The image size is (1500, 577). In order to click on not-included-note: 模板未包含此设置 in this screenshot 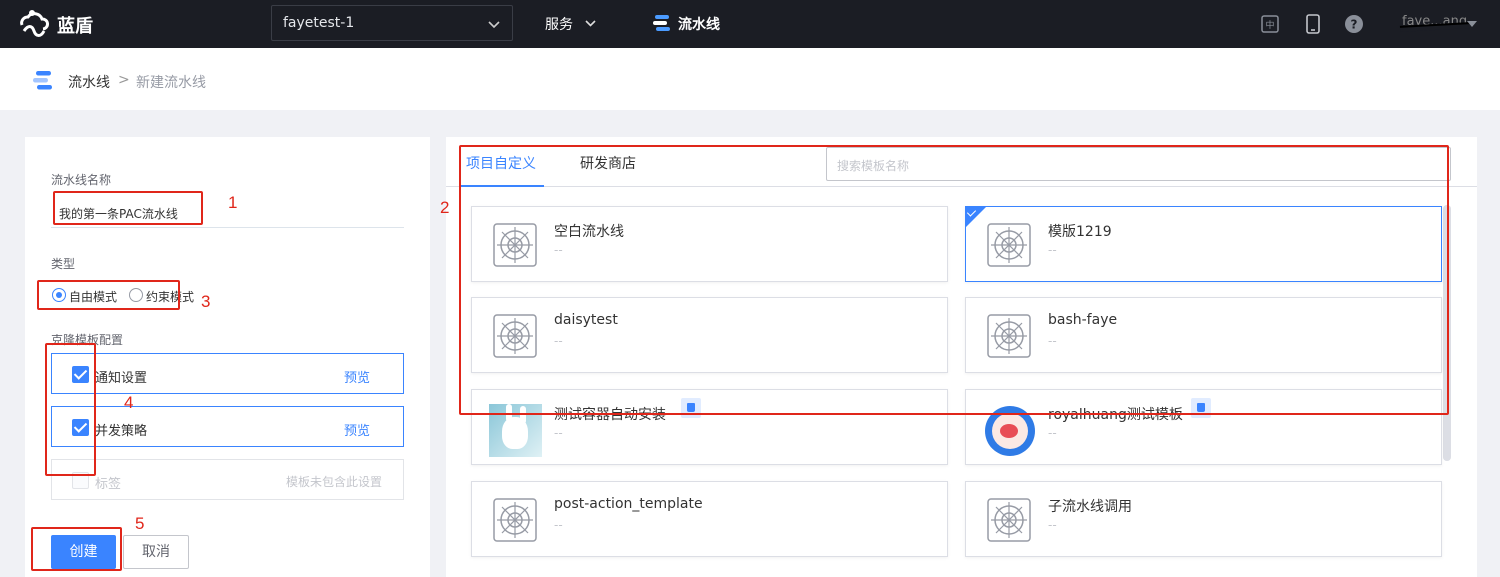, I will do `click(333, 482)`.